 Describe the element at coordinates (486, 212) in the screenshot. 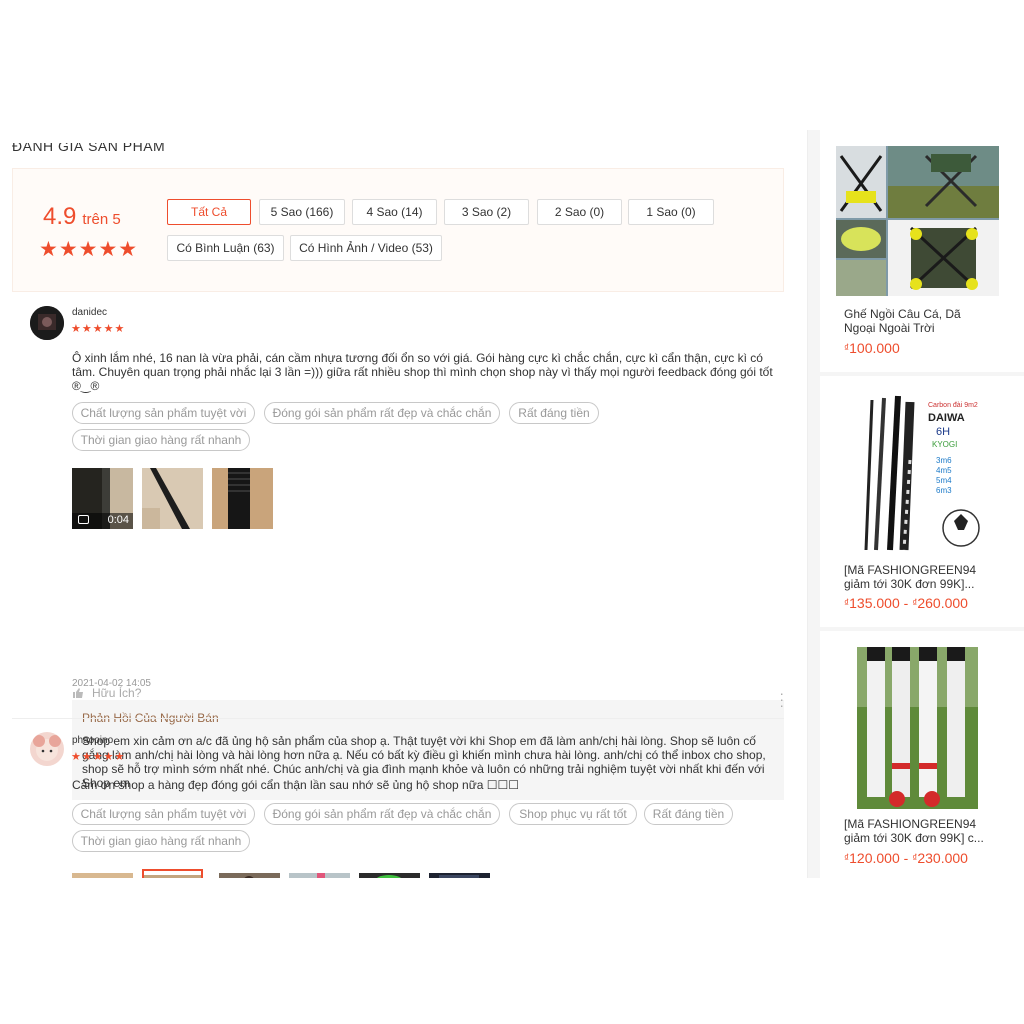

I see `filter-3-star: 3 Sao (2)` at that location.